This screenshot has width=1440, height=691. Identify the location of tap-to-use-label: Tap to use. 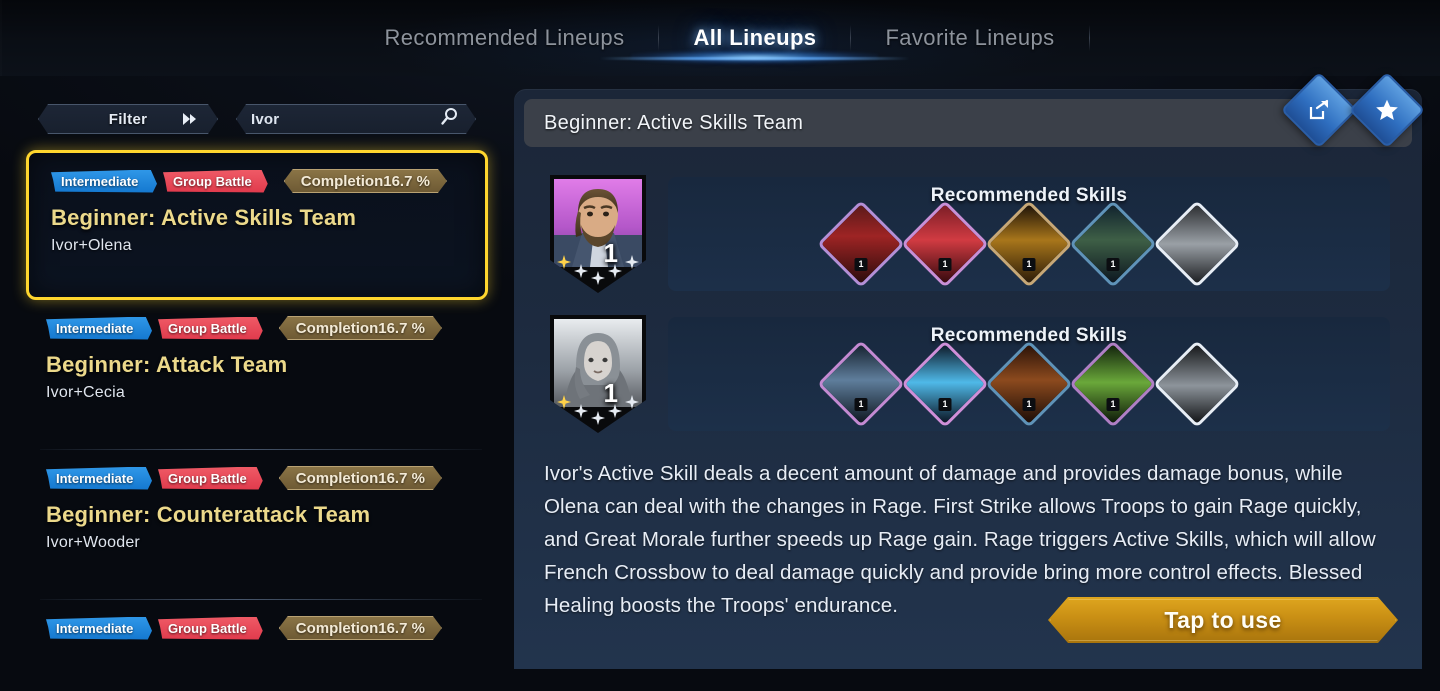
(1223, 619).